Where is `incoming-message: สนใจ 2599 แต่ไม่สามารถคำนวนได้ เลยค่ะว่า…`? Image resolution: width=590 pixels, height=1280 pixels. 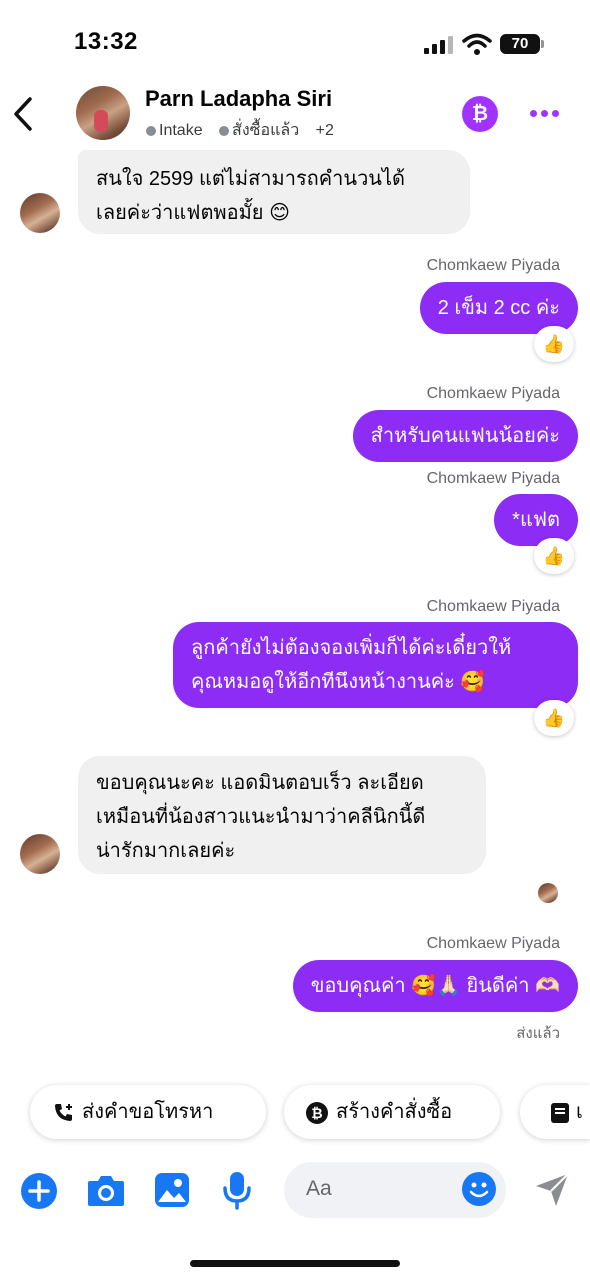
incoming-message: สนใจ 2599 แต่ไม่สามารถคำนวนได้ เลยค่ะว่า… is located at coordinates (274, 192).